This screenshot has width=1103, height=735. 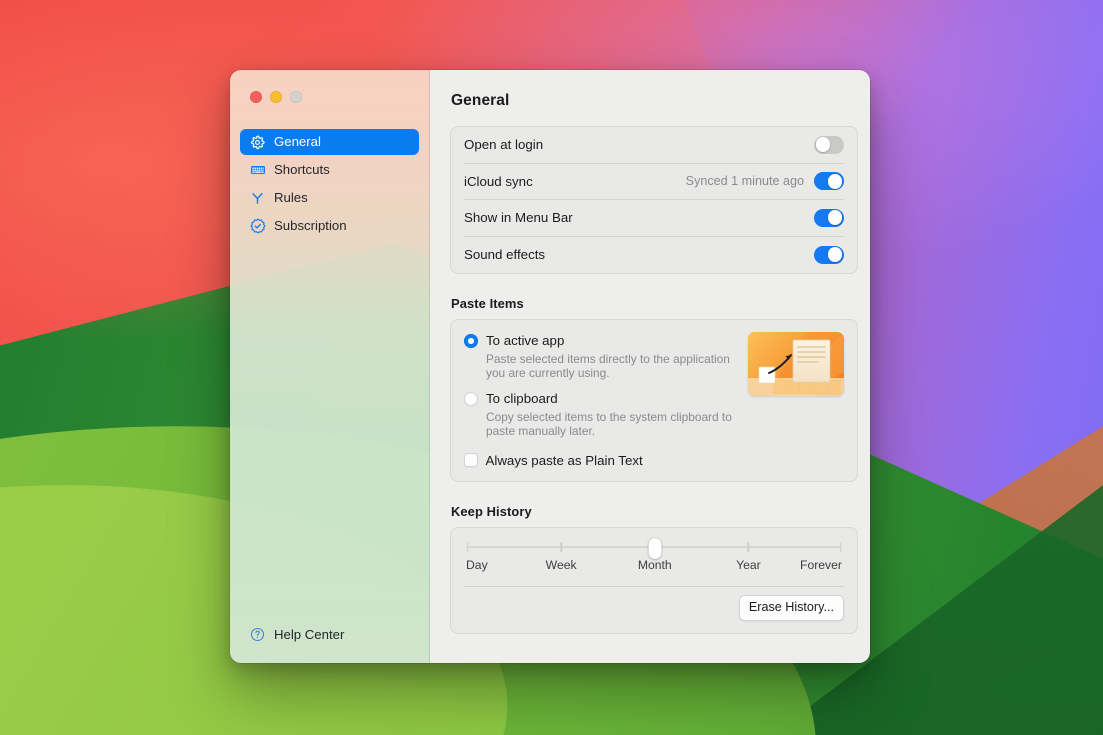 What do you see at coordinates (329, 198) in the screenshot?
I see `sidebar-item-rules: Rules` at bounding box center [329, 198].